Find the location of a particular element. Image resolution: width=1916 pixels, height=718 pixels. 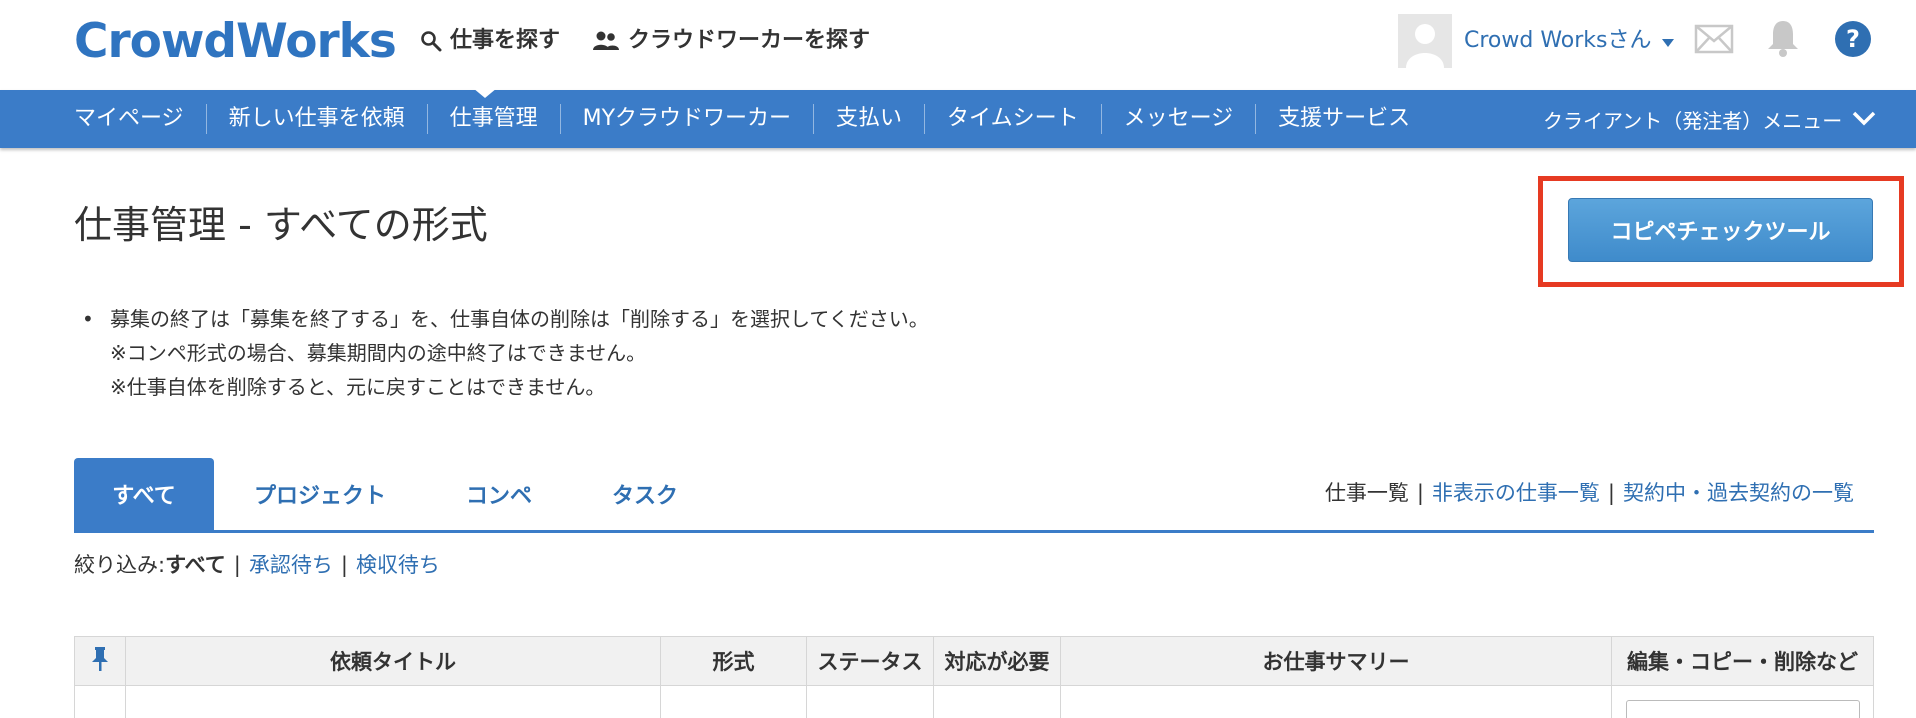

contracts-link: 契約中・過去契約の一覧 is located at coordinates (1738, 493).